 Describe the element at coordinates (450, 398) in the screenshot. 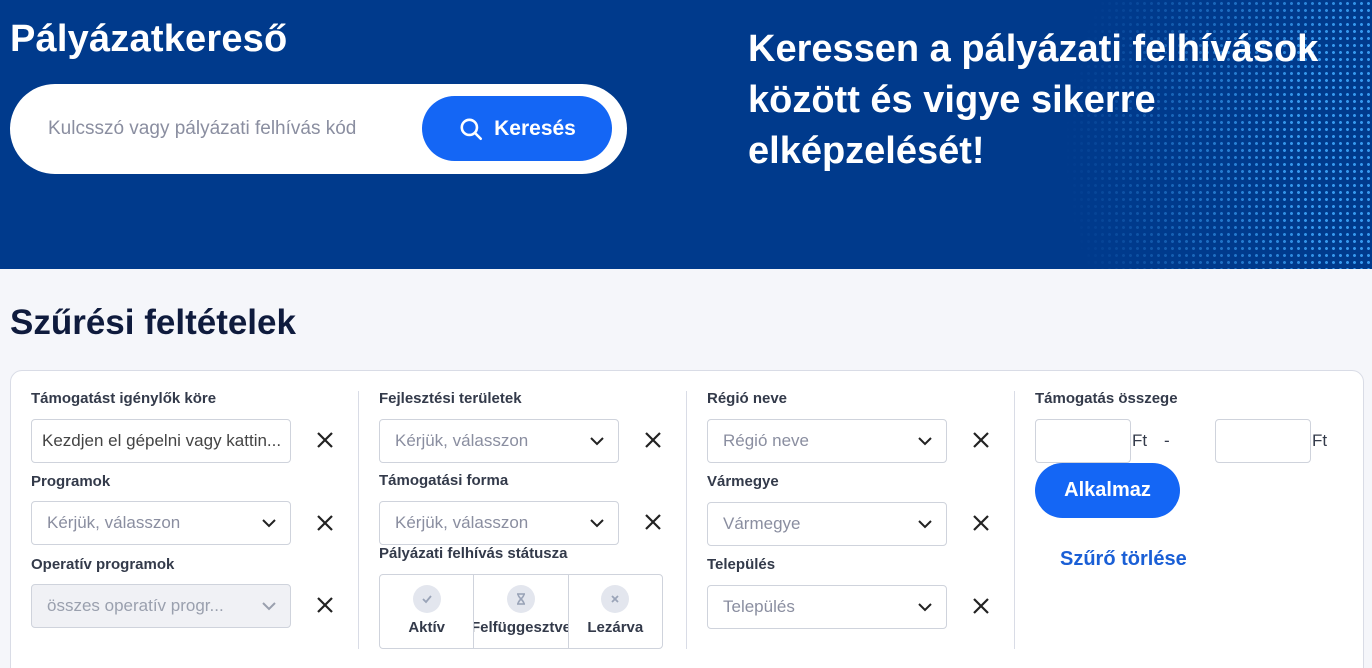

I see `development-areas-label: Fejlesztési területek` at that location.